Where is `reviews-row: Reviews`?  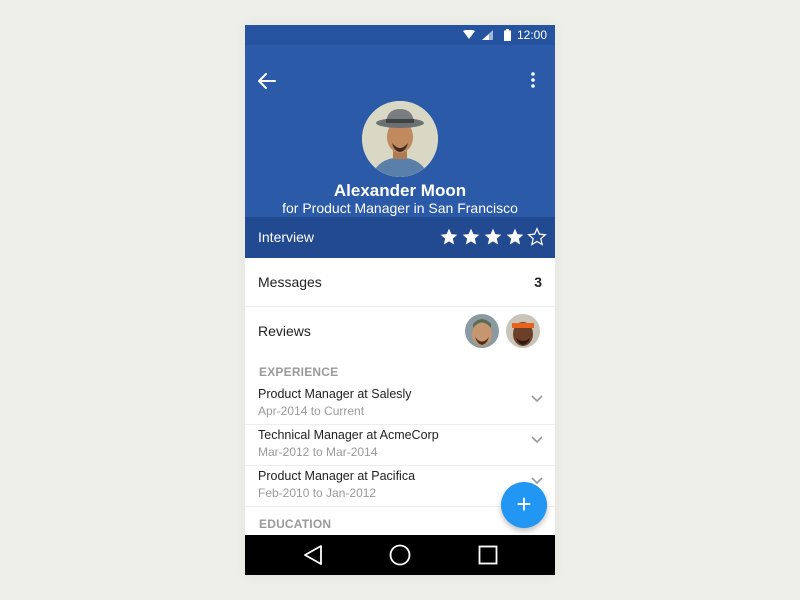 reviews-row: Reviews is located at coordinates (400, 331).